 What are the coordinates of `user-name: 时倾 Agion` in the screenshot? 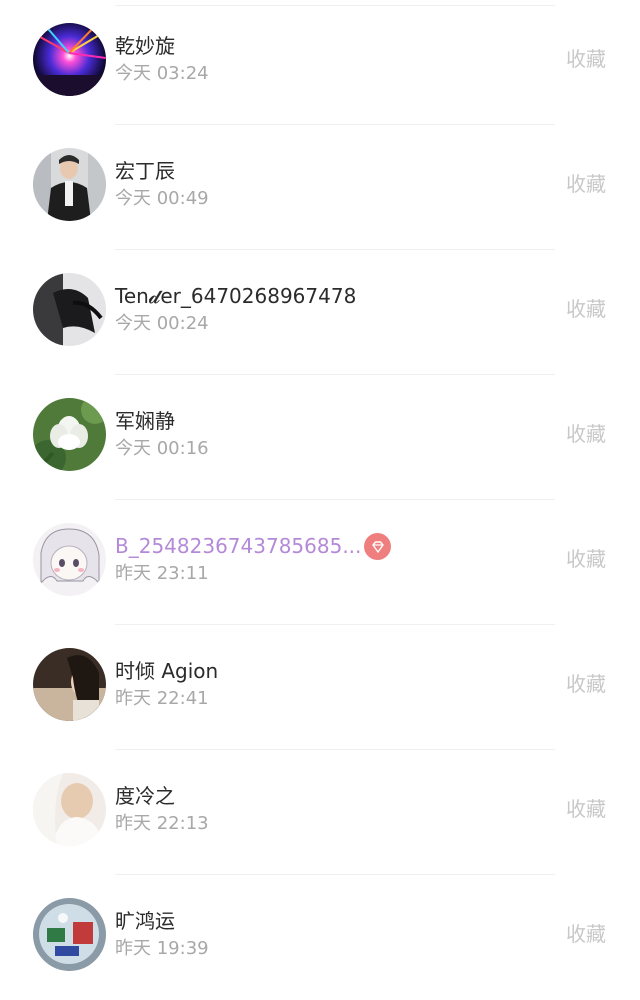 It's located at (166, 671).